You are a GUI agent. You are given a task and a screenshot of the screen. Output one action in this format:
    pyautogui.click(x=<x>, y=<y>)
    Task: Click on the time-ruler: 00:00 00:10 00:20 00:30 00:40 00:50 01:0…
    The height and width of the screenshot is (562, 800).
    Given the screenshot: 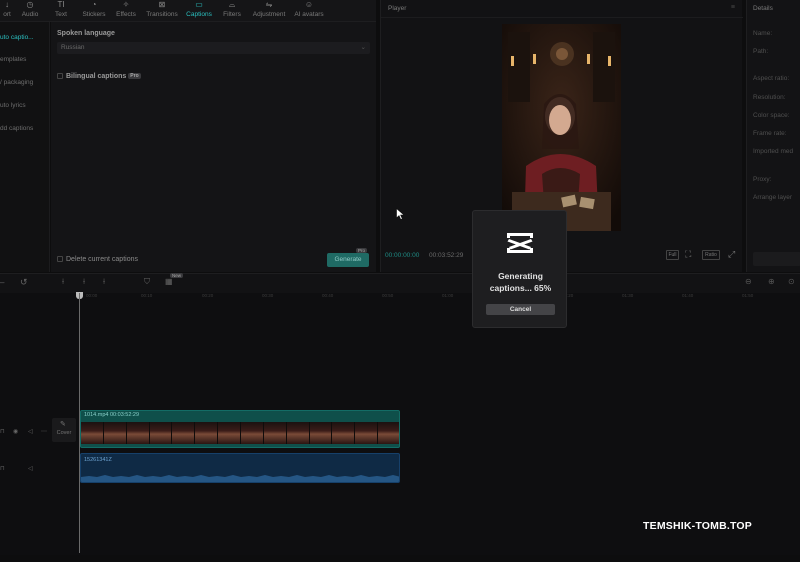 What is the action you would take?
    pyautogui.click(x=440, y=298)
    